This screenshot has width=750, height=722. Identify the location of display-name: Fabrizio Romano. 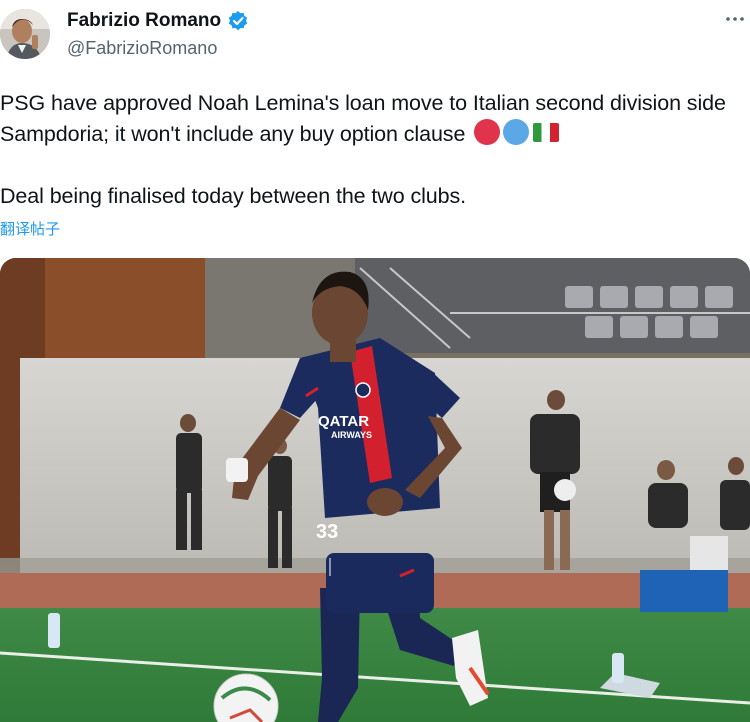
(144, 21).